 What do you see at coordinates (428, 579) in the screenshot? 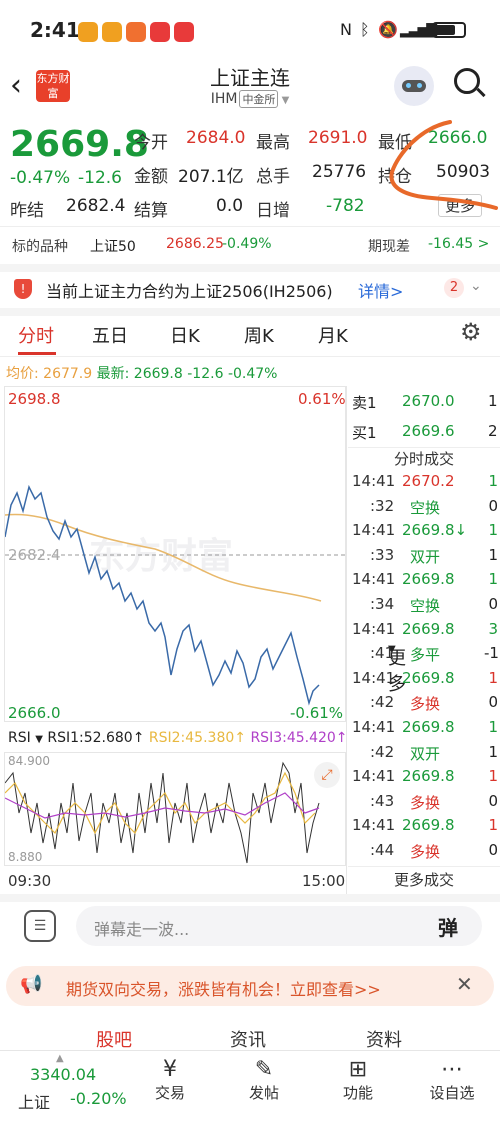
I see `trade-price: 2669.8` at bounding box center [428, 579].